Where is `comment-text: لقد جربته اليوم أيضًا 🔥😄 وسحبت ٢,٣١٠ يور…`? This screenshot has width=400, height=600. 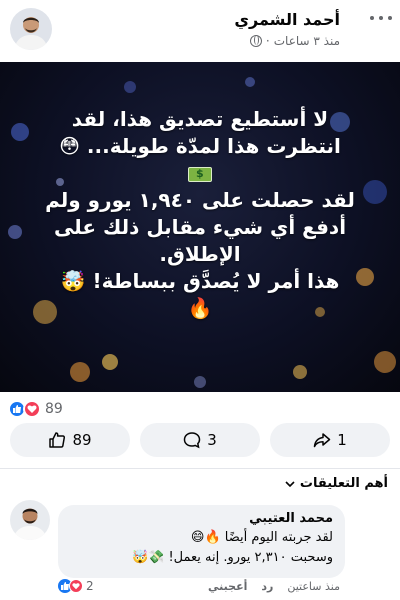
comment-text: لقد جربته اليوم أيضًا 🔥😄 وسحبت ٢,٣١٠ يور… is located at coordinates (201, 547).